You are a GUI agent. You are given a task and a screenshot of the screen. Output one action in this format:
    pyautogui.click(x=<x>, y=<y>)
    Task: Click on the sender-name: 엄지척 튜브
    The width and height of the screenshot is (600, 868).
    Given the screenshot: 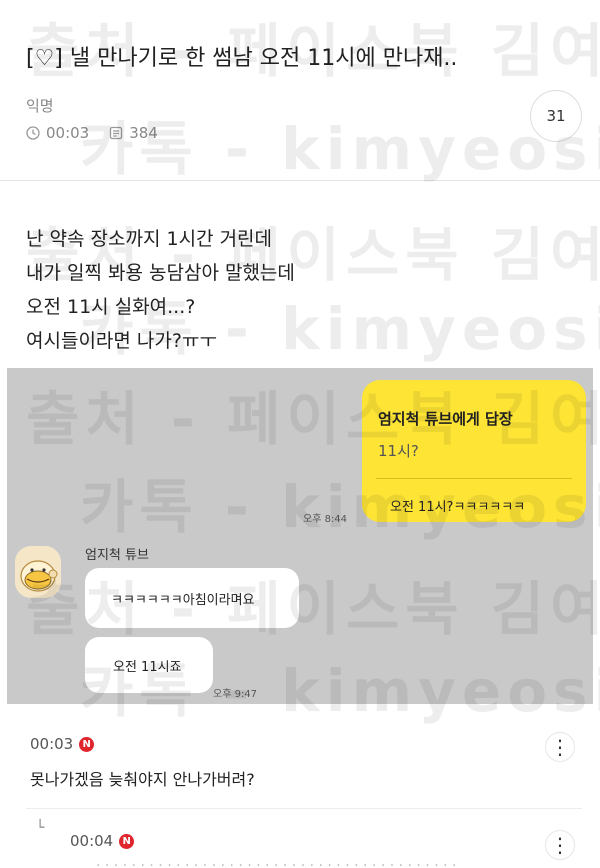 What is the action you would take?
    pyautogui.click(x=117, y=555)
    